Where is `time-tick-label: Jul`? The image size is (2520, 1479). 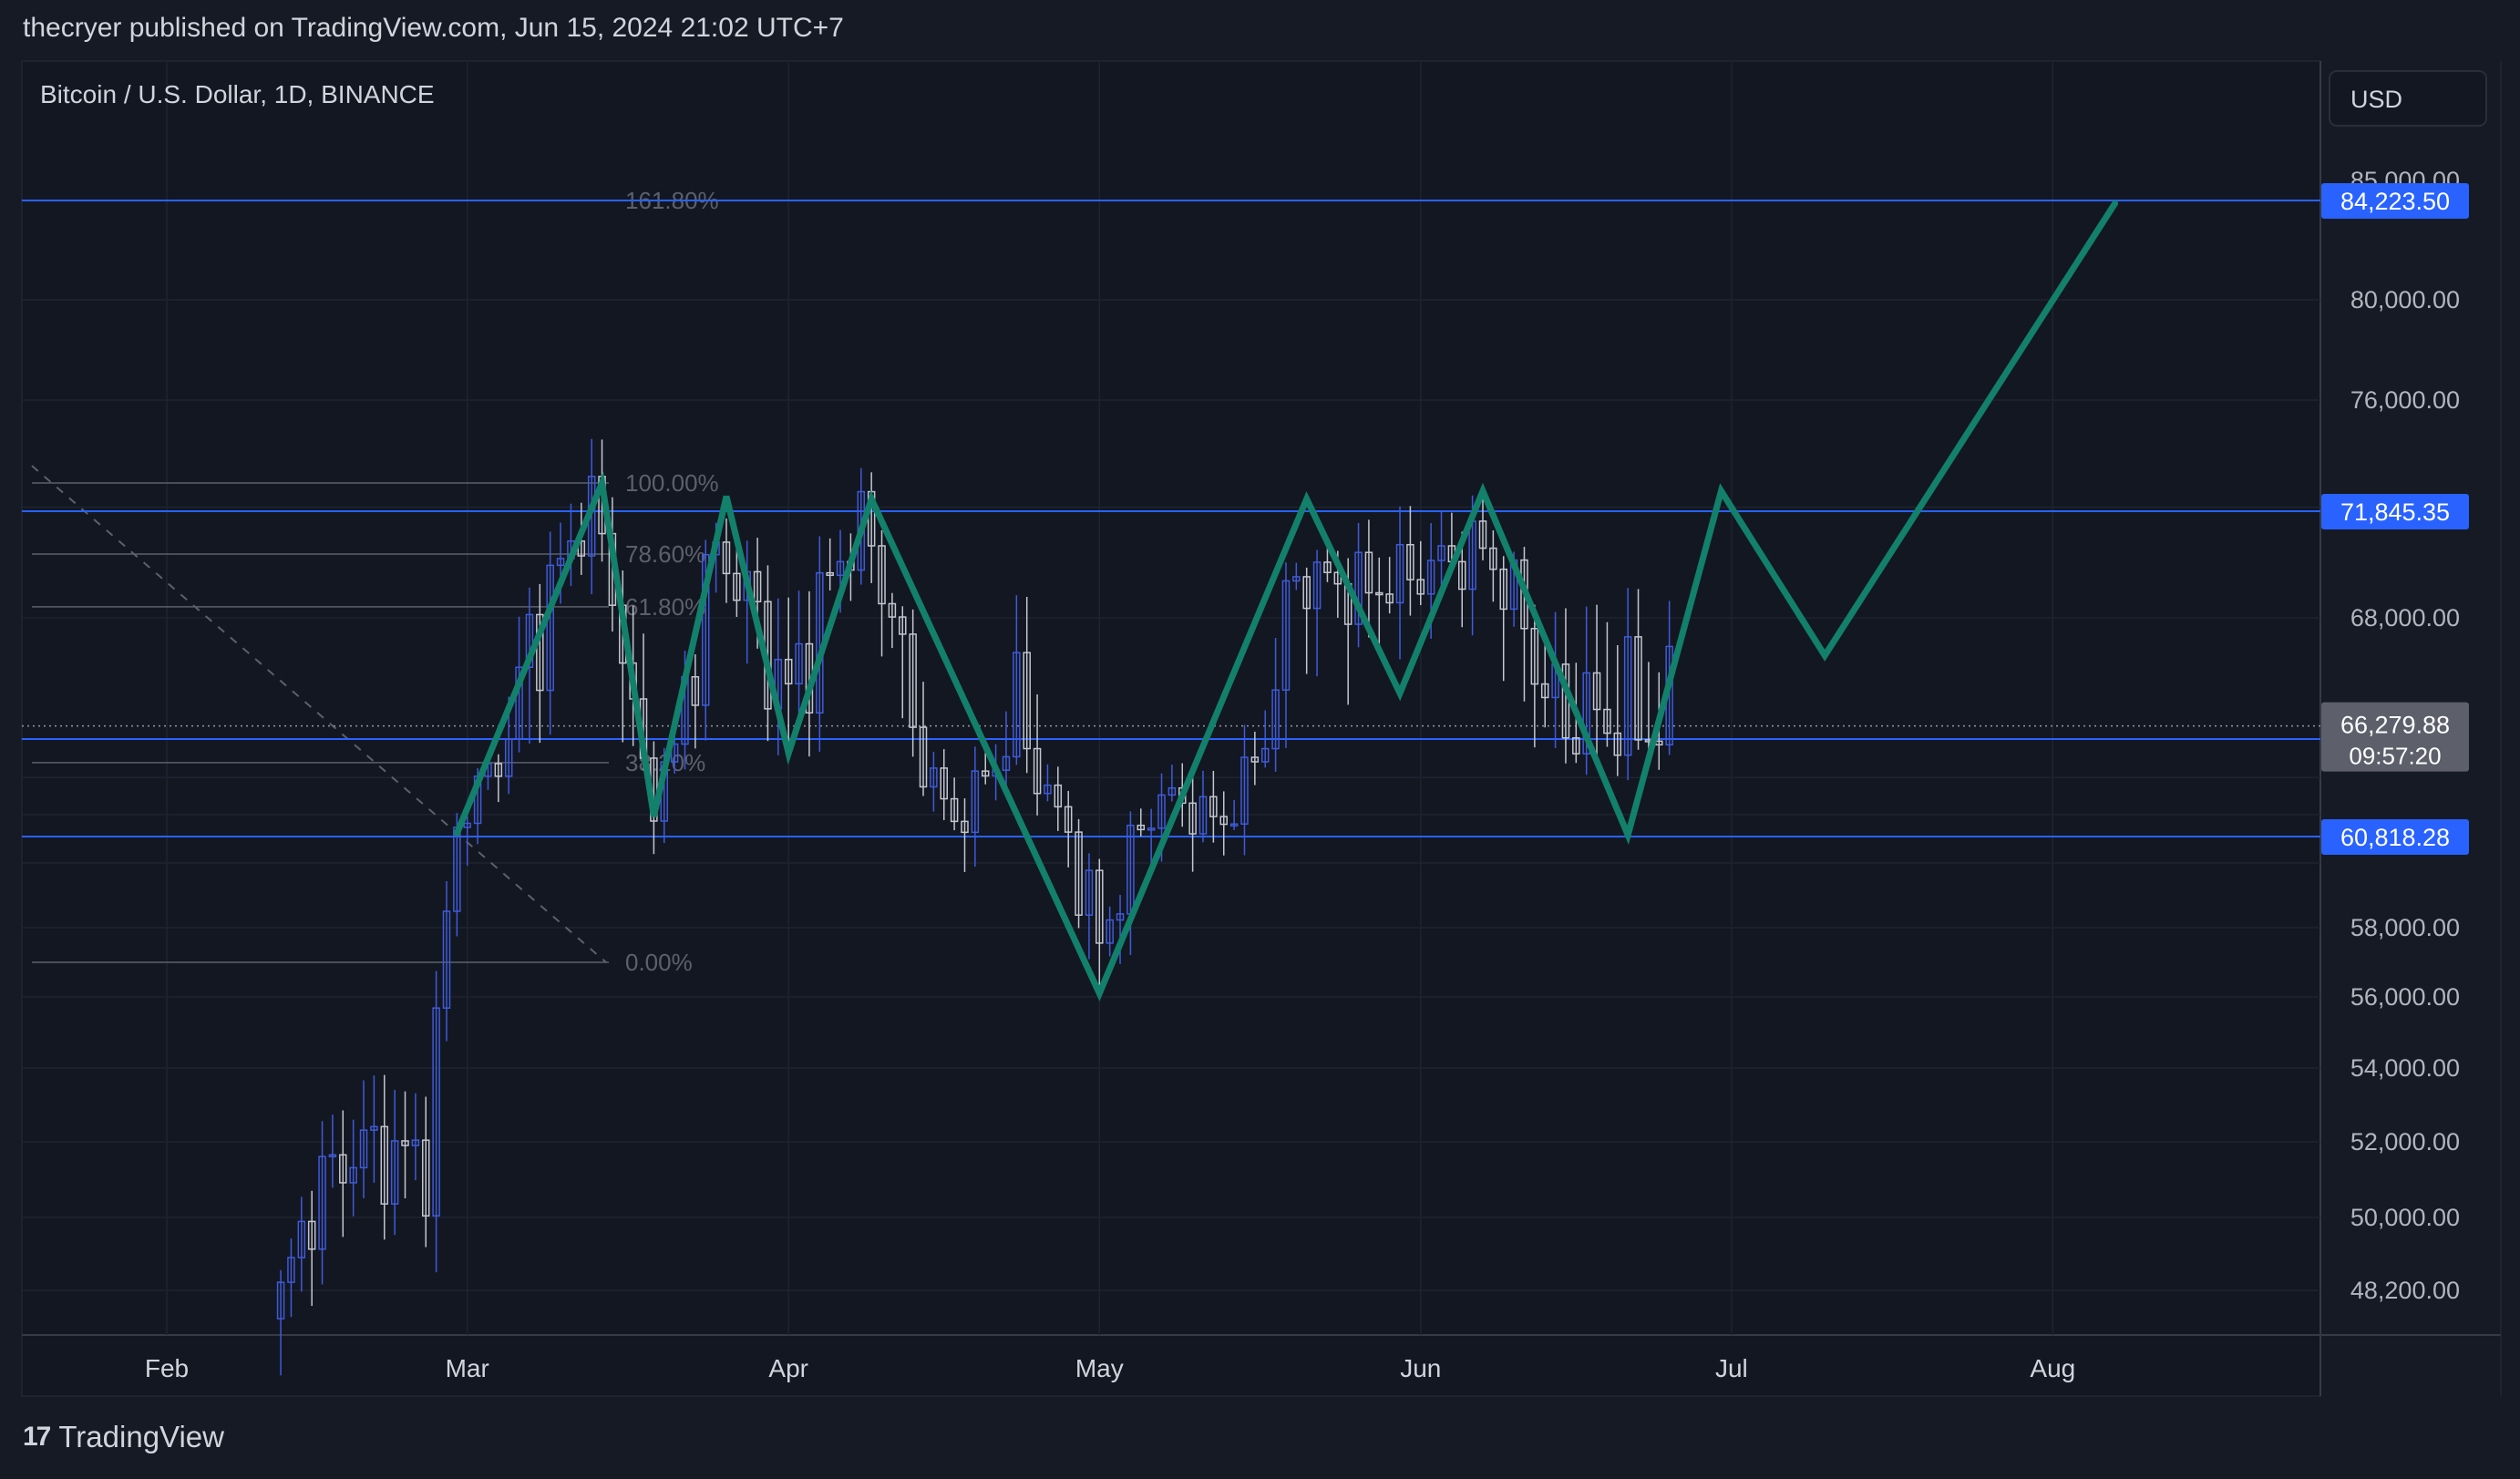
time-tick-label: Jul is located at coordinates (1732, 1368).